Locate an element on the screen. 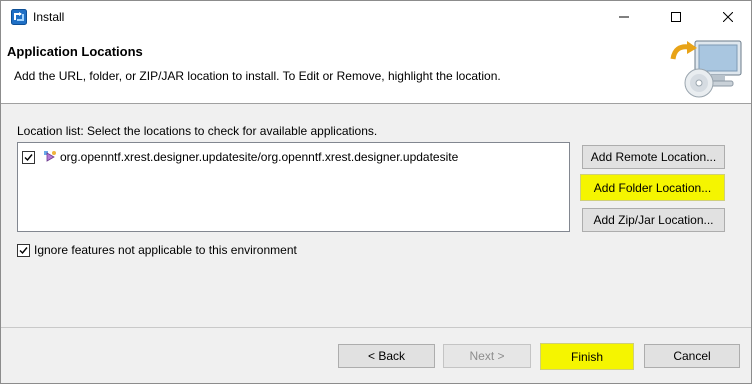  install-app-icon is located at coordinates (19, 17).